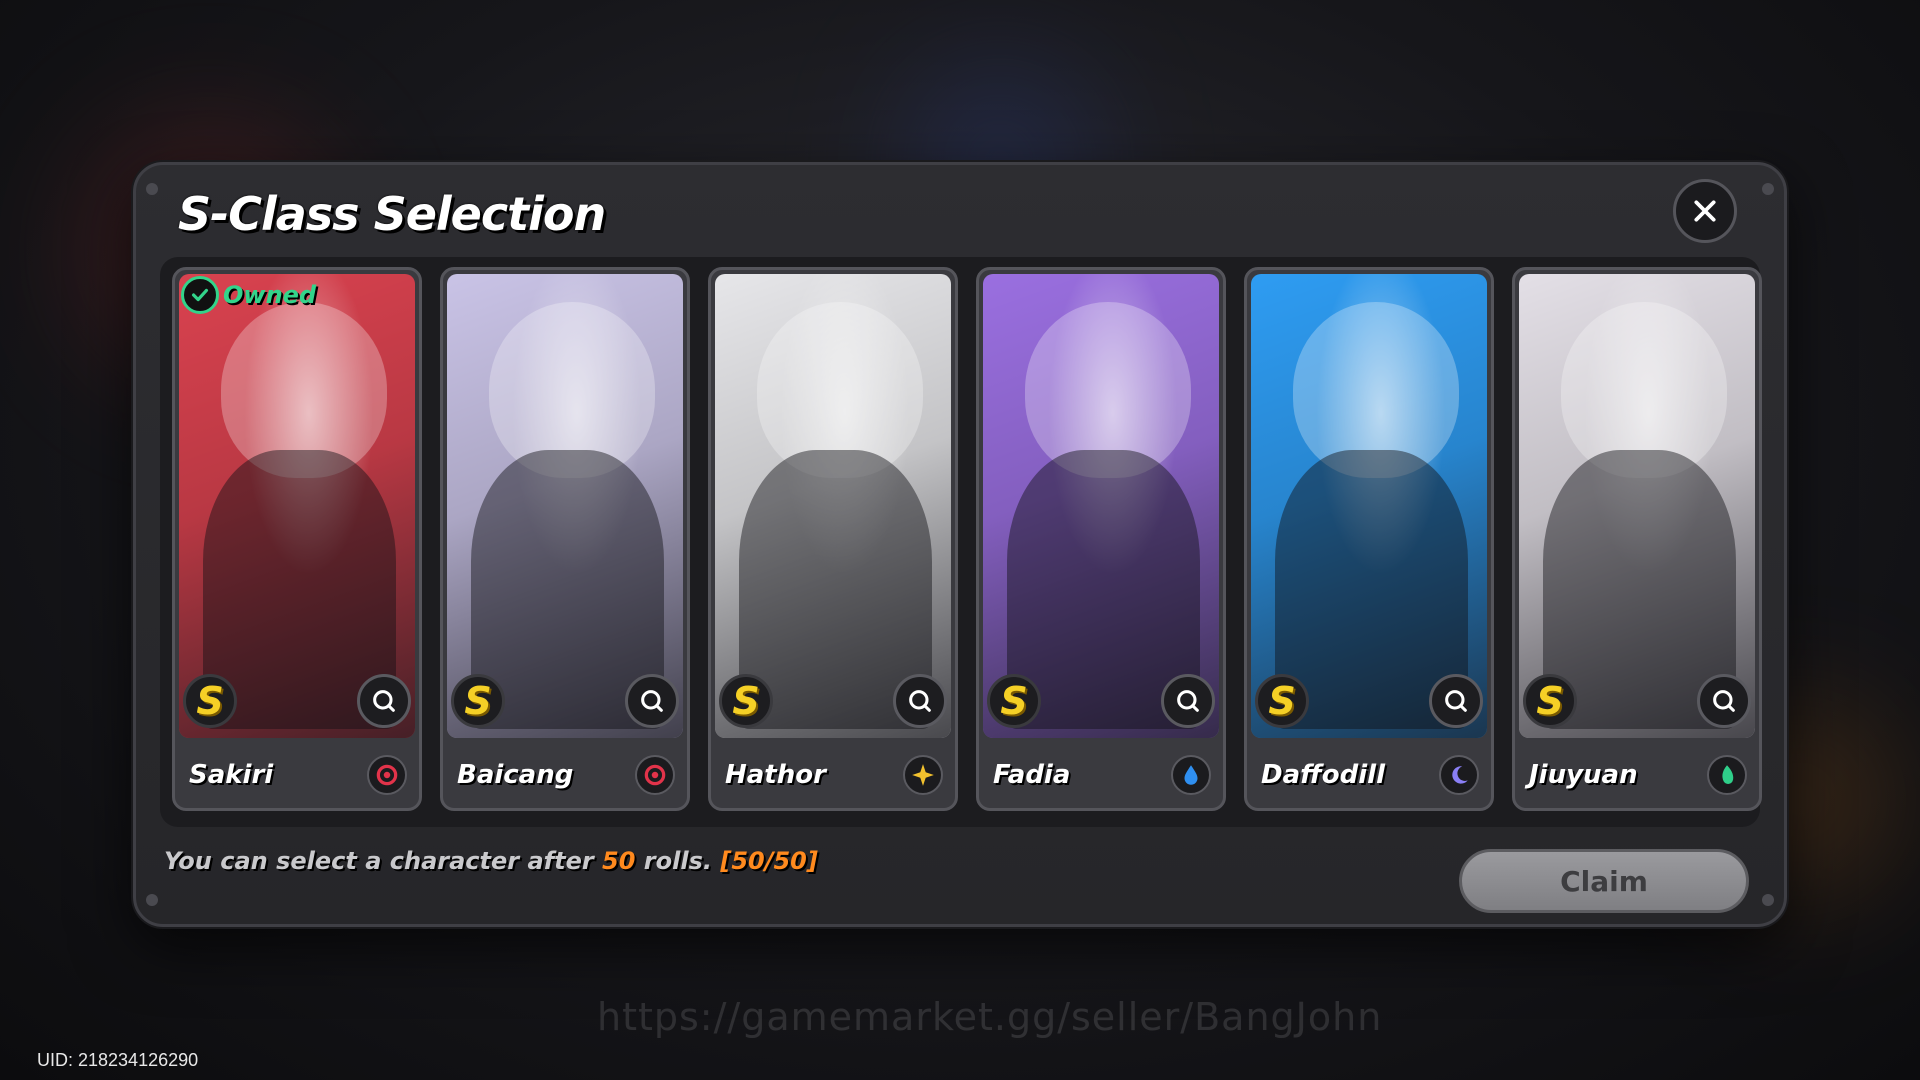 The height and width of the screenshot is (1080, 1920). I want to click on water-element-icon, so click(1191, 775).